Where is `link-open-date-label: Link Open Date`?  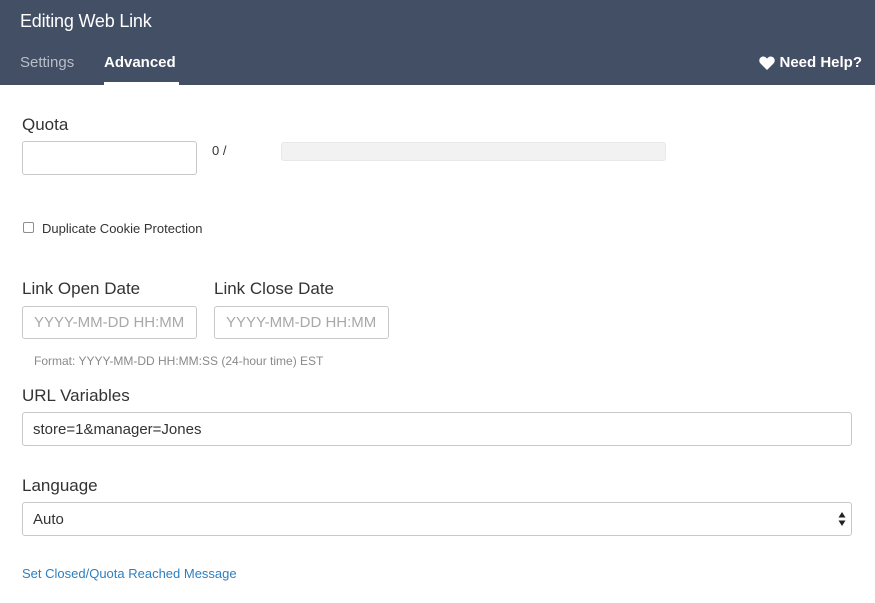
link-open-date-label: Link Open Date is located at coordinates (81, 288).